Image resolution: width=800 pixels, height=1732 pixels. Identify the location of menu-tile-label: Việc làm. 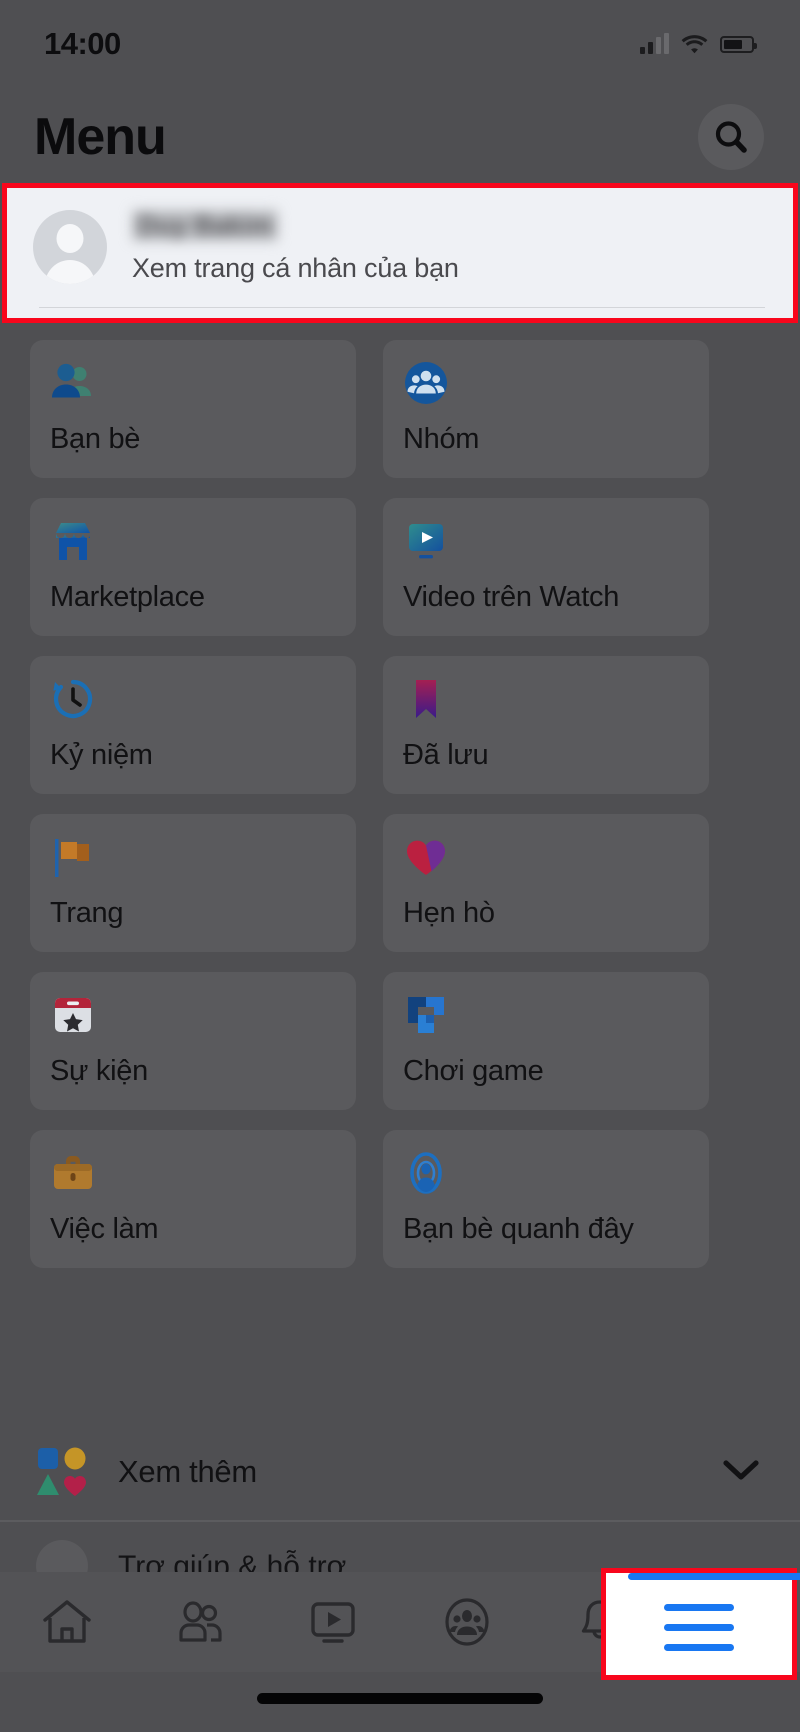
(104, 1229).